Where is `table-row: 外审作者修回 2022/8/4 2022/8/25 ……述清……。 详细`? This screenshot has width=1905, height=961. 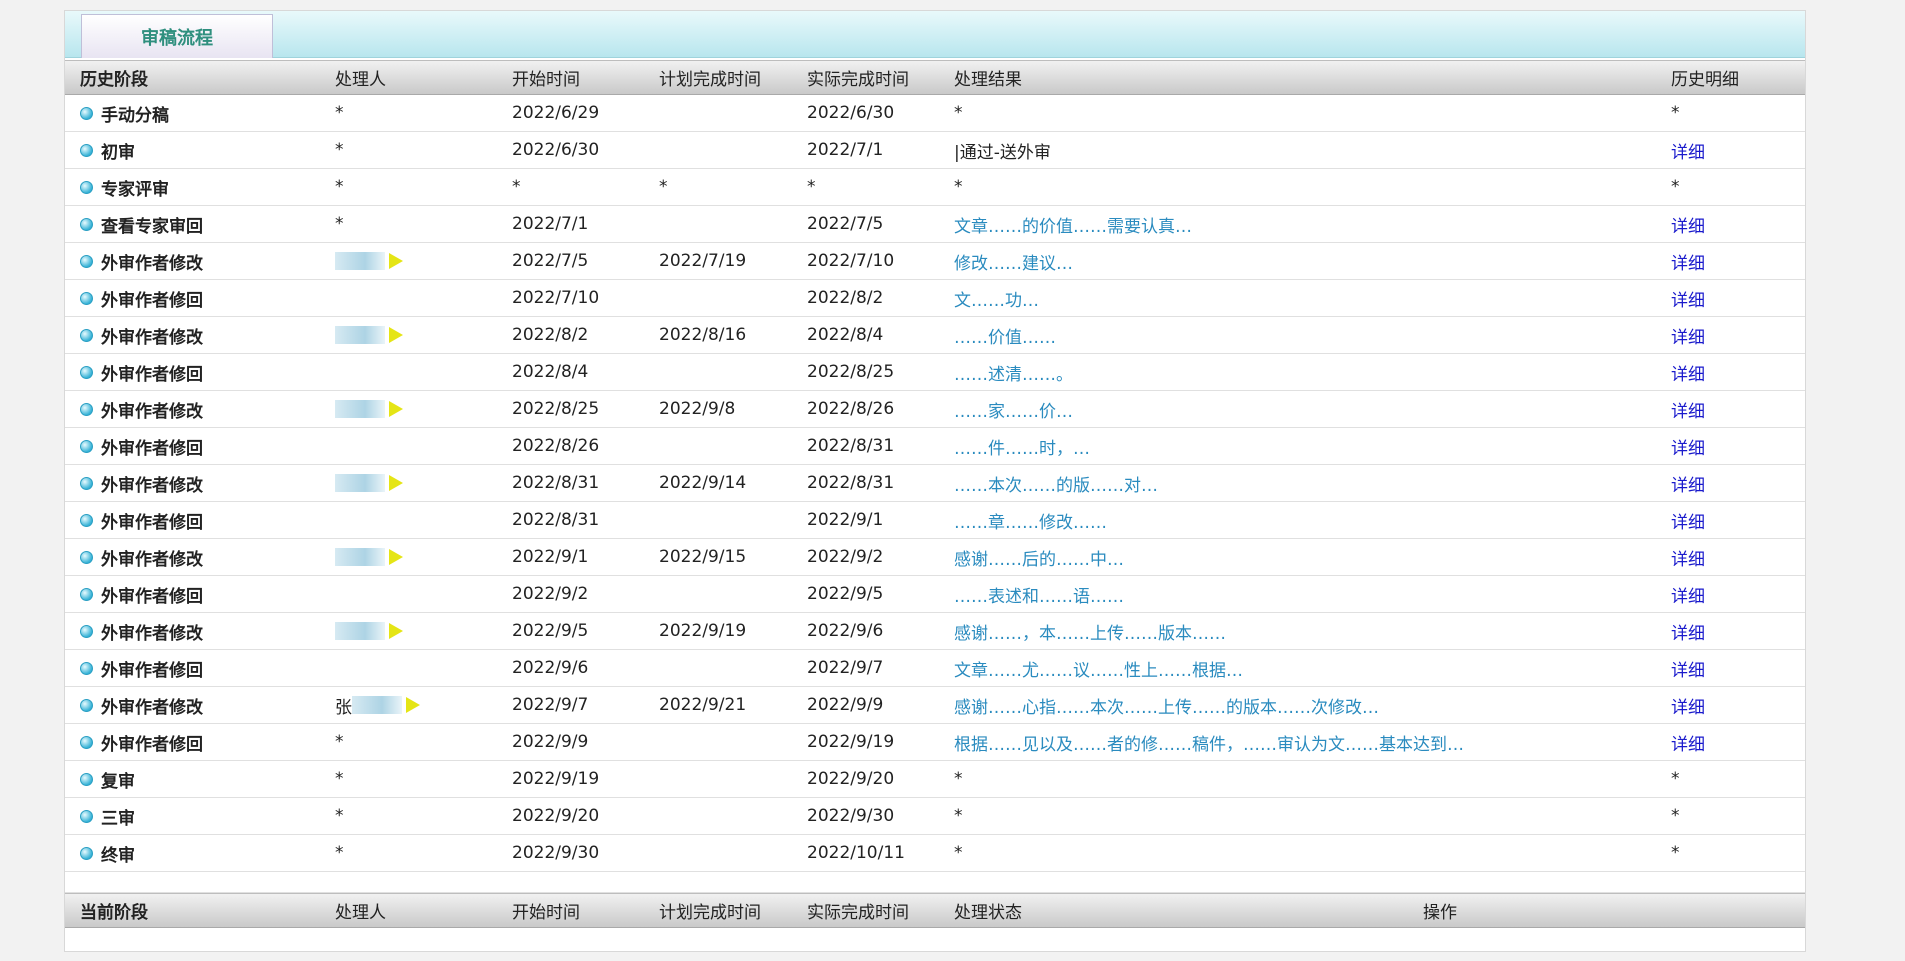
table-row: 外审作者修回 2022/8/4 2022/8/25 ……述清……。 详细 is located at coordinates (935, 372).